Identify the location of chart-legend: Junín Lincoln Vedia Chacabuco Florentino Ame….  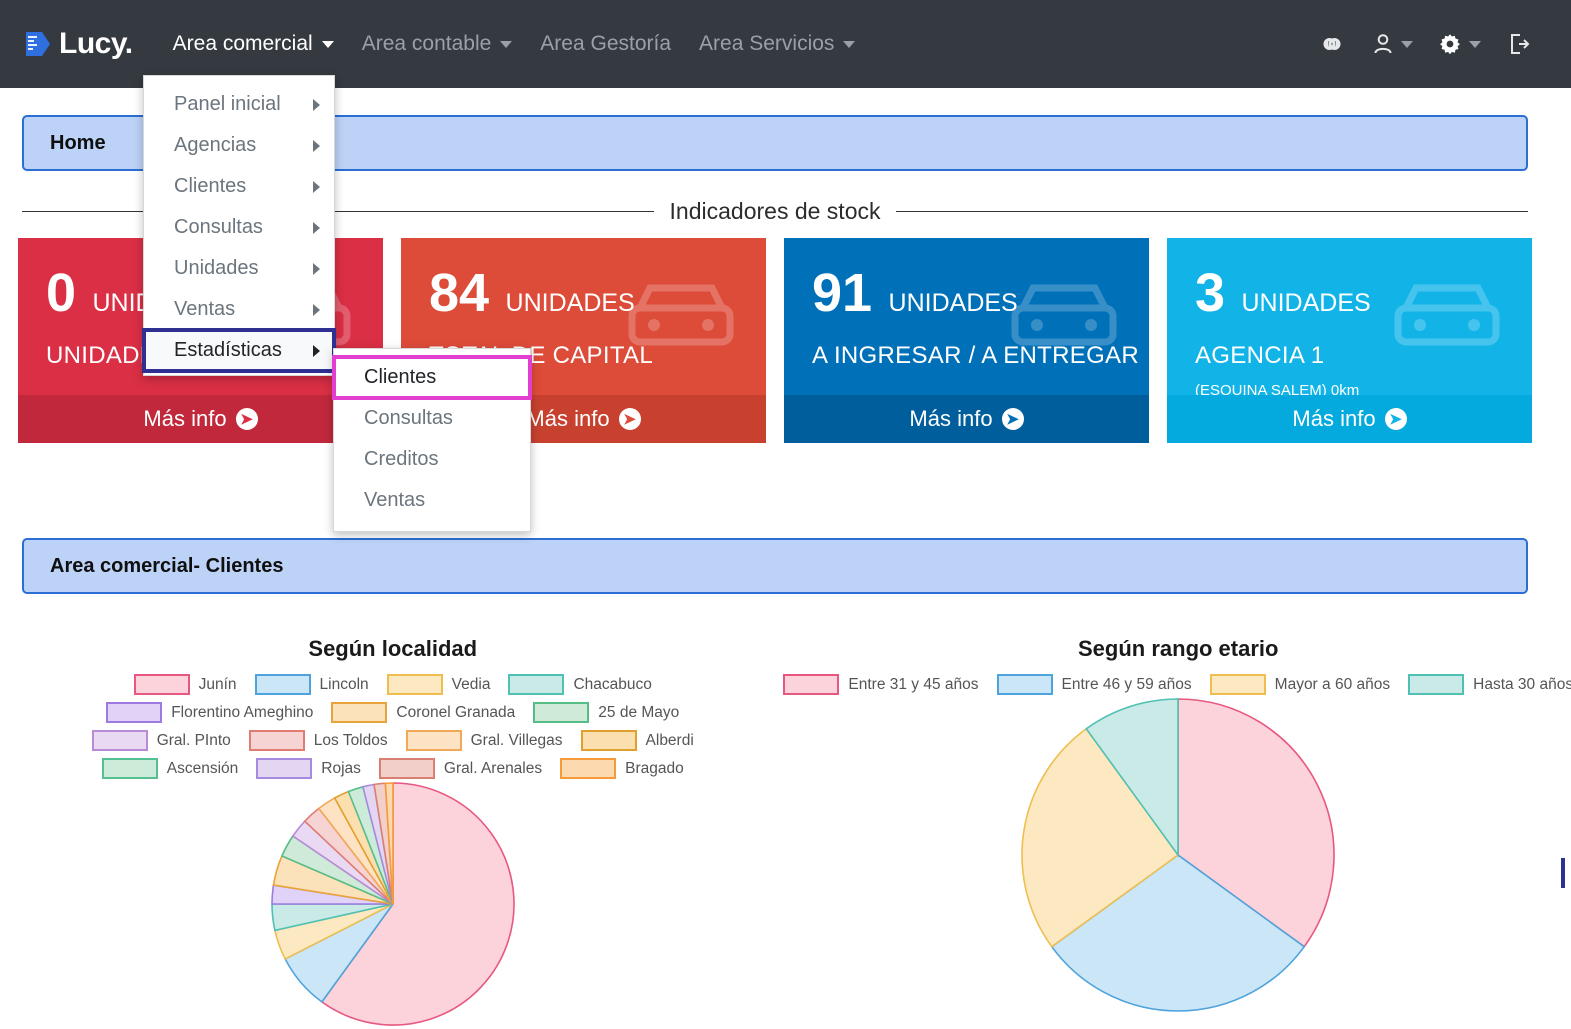
(393, 726).